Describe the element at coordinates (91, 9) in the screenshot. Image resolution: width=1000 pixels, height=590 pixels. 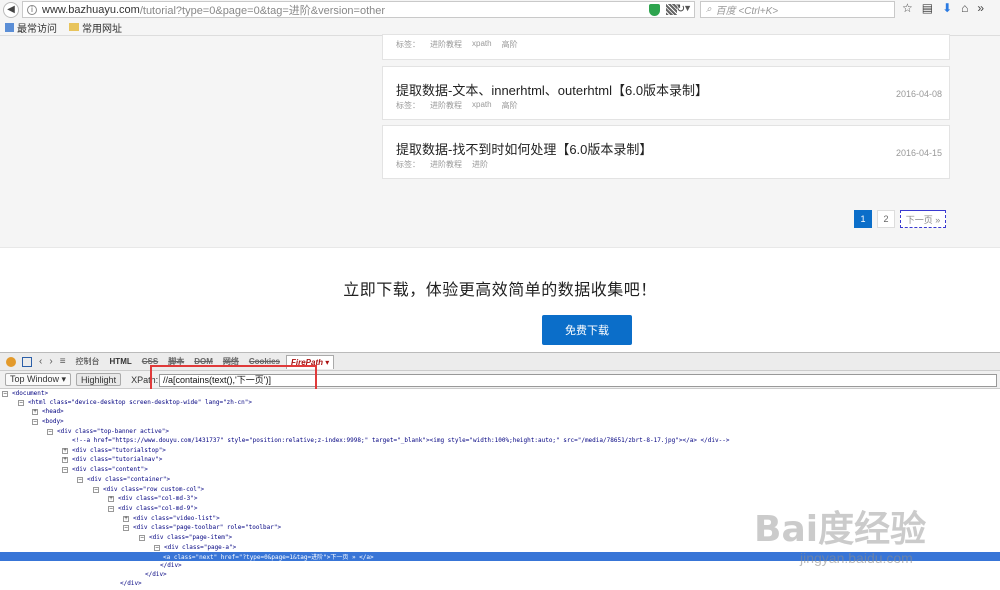
I see `url-host: www.bazhuayu.com` at that location.